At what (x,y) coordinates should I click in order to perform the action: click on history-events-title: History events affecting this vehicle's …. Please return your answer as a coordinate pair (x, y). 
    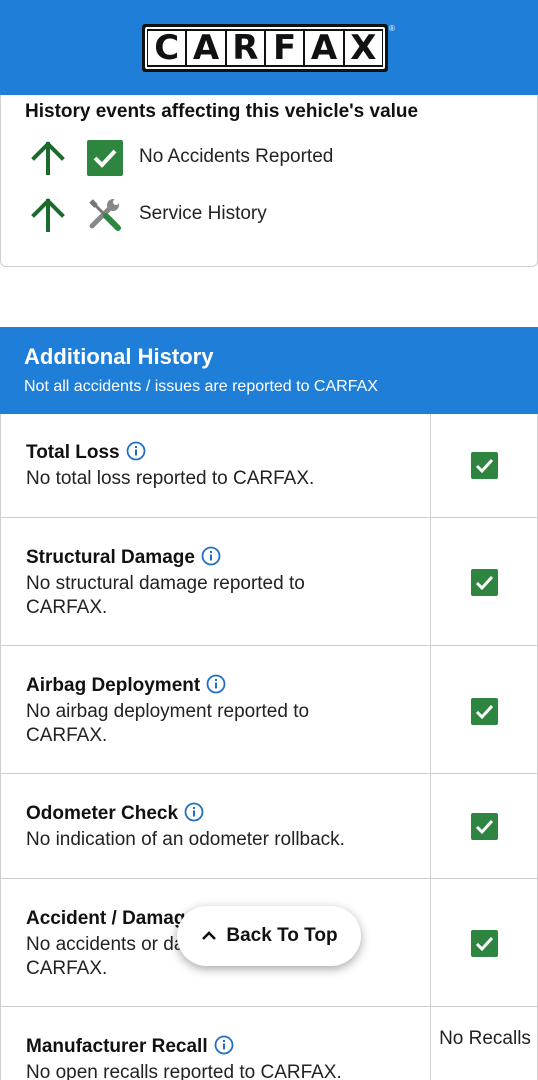
    Looking at the image, I should click on (222, 111).